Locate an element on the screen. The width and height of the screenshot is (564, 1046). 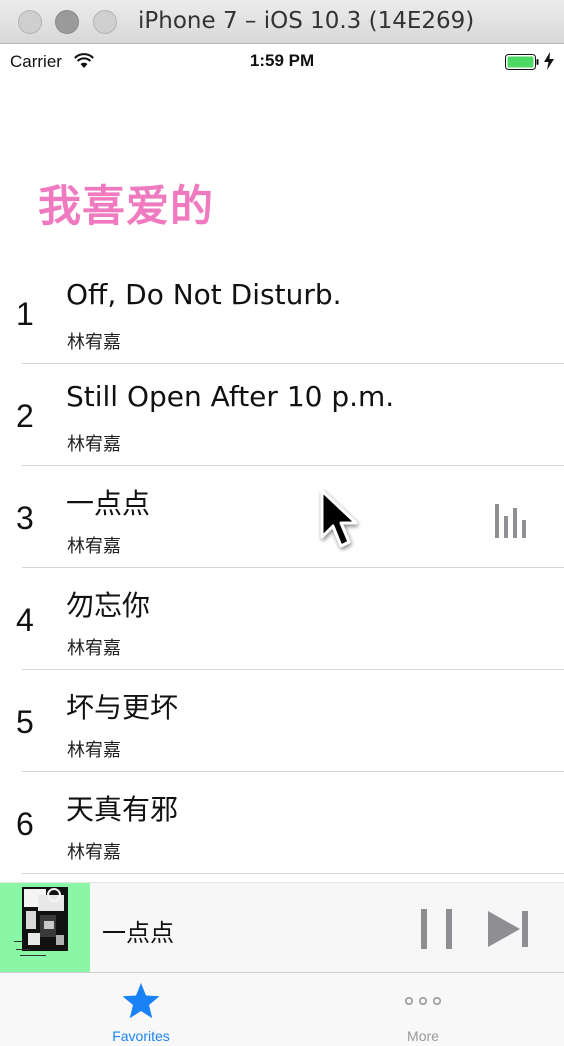
song-title: 坏与更坏 is located at coordinates (122, 707).